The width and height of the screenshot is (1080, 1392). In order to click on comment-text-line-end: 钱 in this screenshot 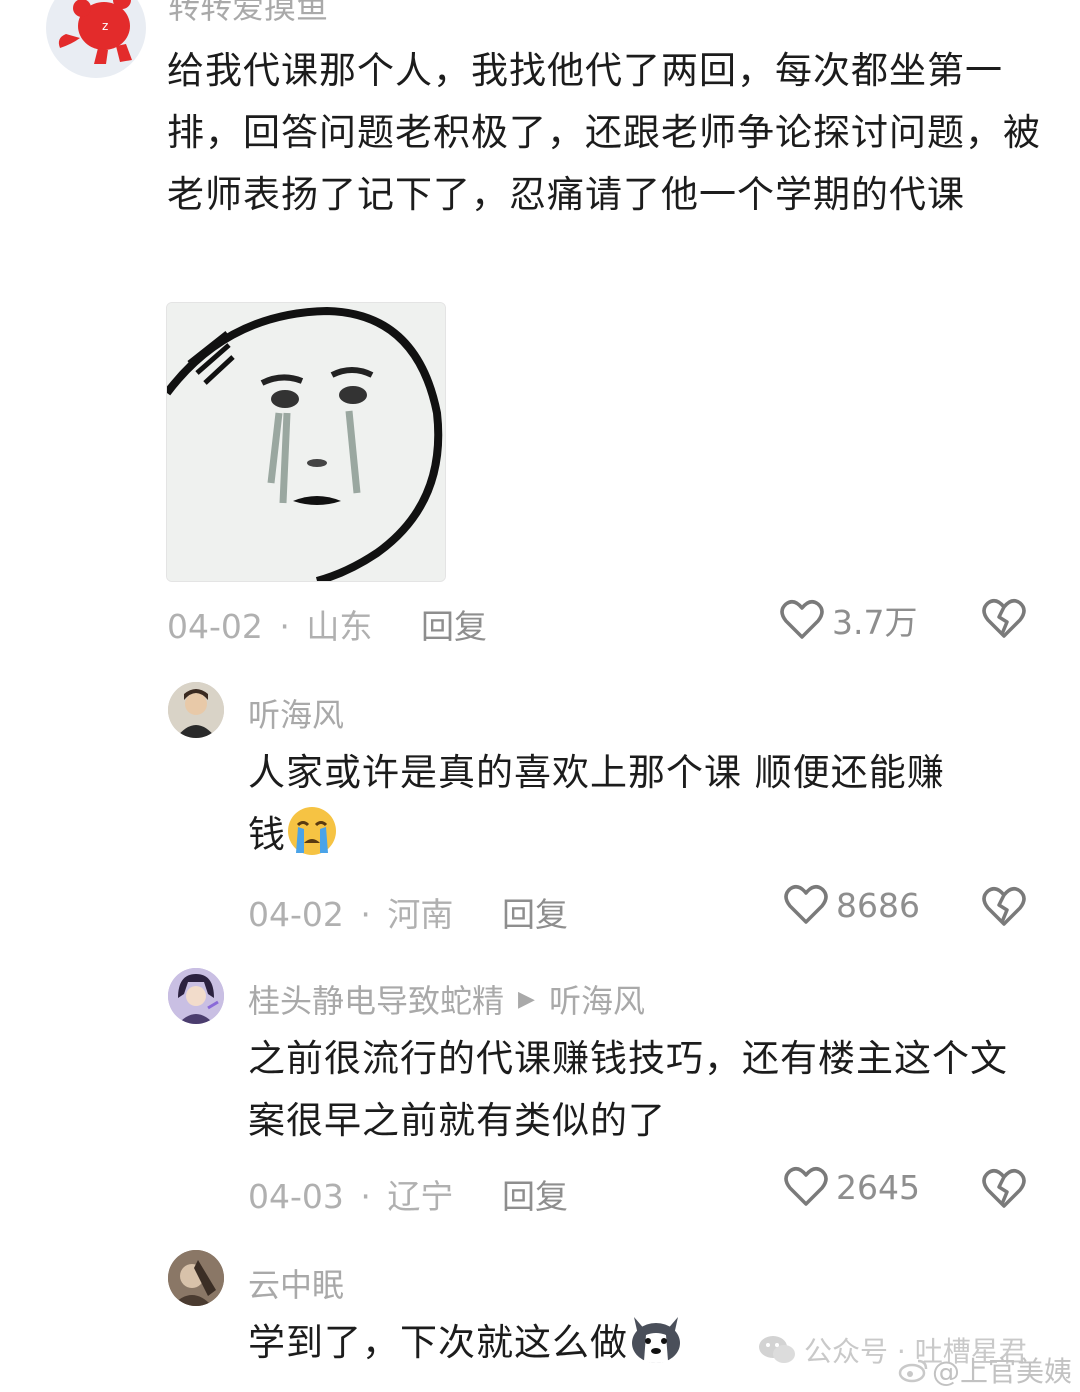, I will do `click(267, 834)`.